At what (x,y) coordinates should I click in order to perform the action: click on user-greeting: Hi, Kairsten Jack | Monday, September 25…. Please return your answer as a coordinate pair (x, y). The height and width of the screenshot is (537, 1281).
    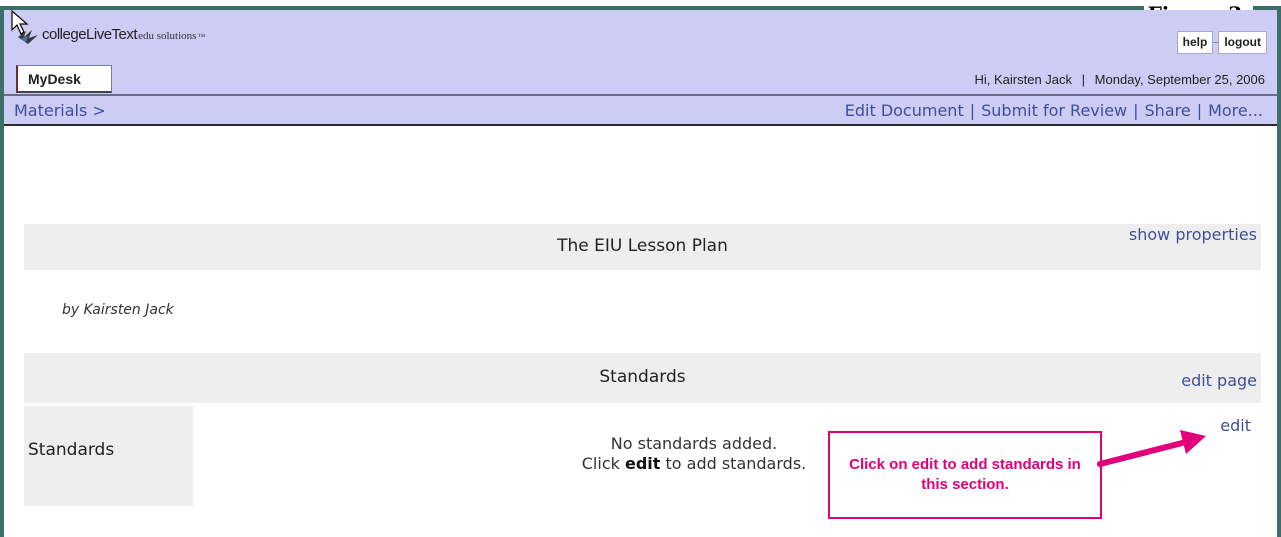
    Looking at the image, I should click on (1119, 79).